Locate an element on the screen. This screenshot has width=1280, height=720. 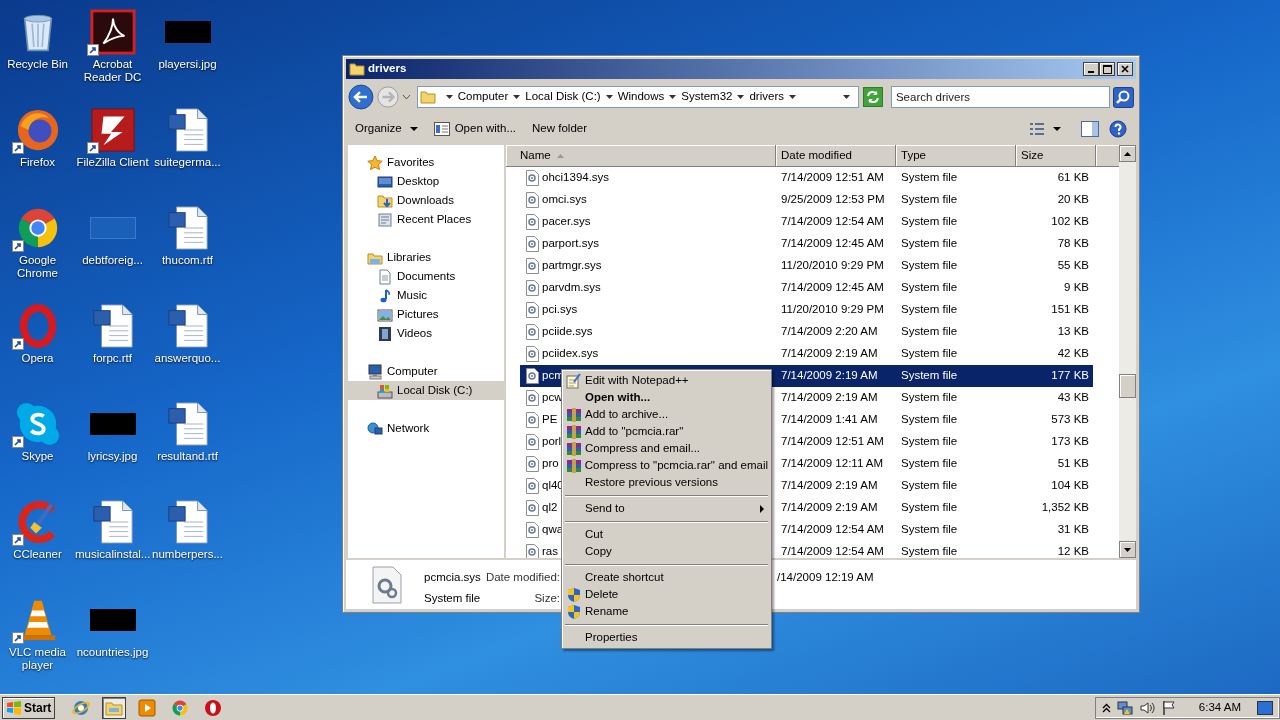
file-name: ohci1394.sys is located at coordinates (576, 178).